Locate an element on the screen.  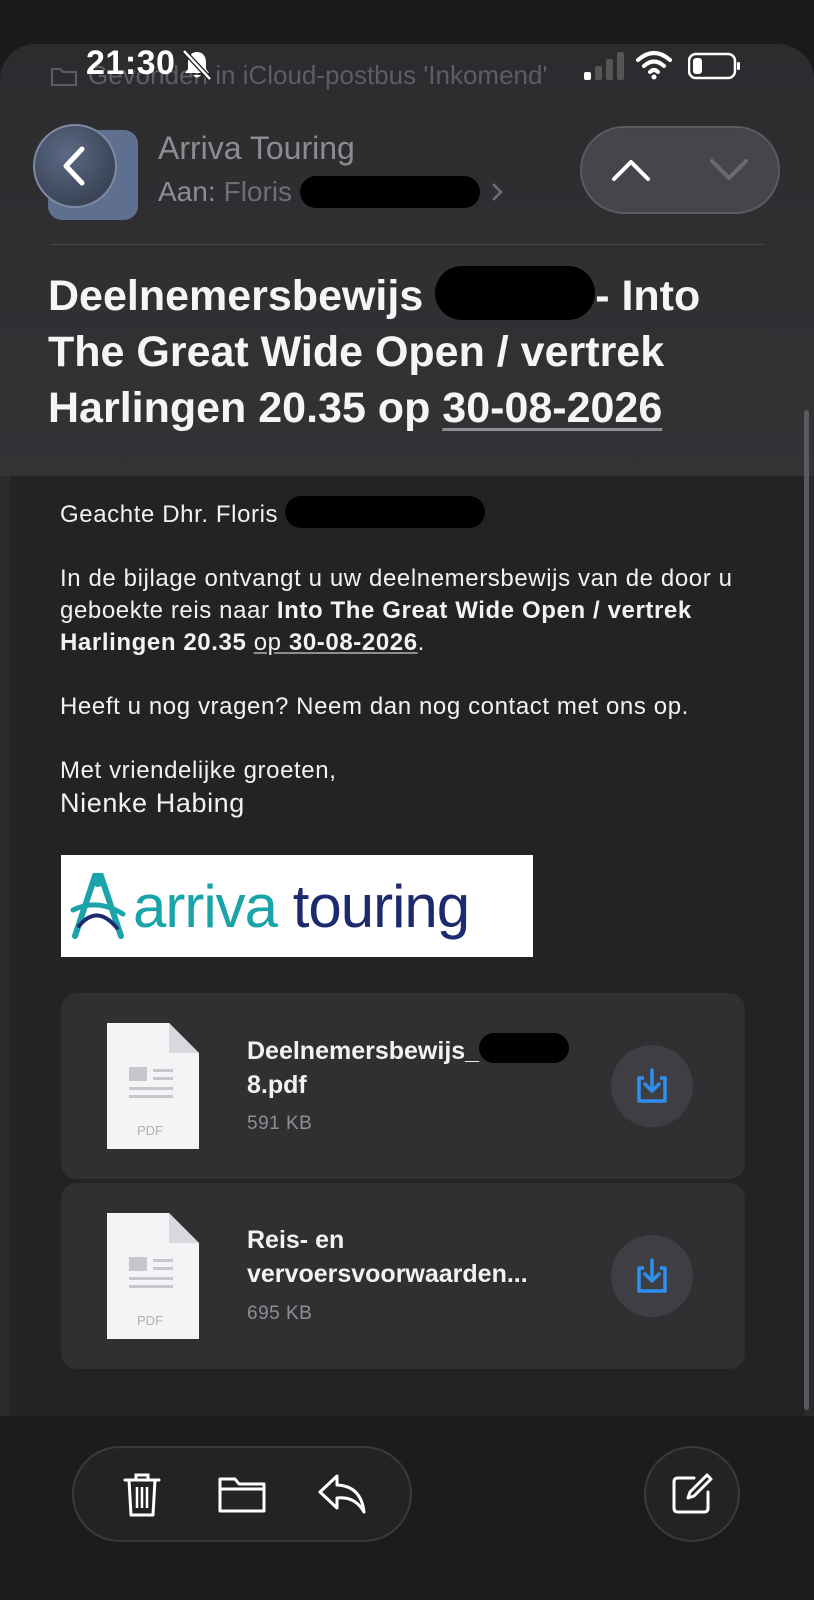
subject-date-link: 30-08-2026 is located at coordinates (552, 408).